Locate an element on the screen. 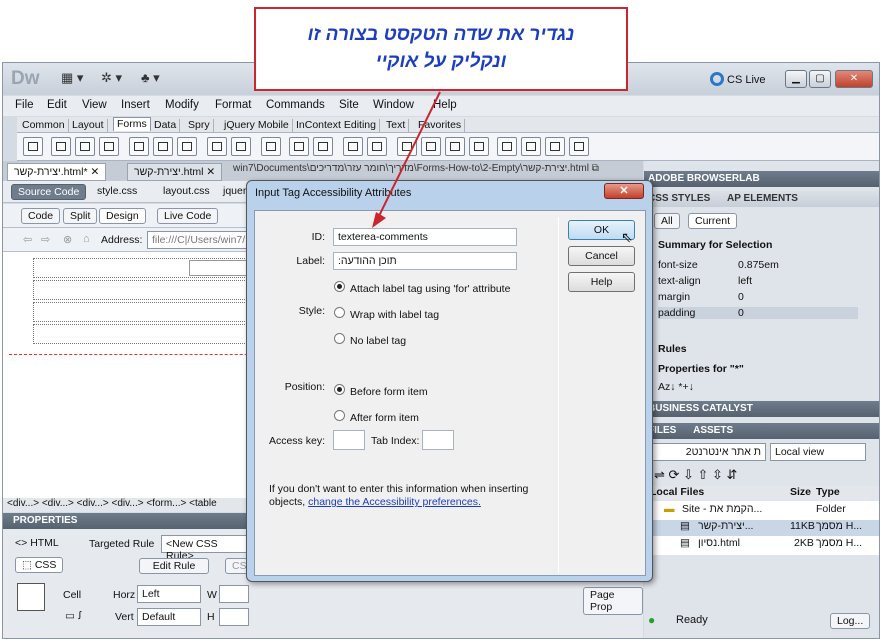 The height and width of the screenshot is (639, 880). spry-select-icon is located at coordinates (479, 146).